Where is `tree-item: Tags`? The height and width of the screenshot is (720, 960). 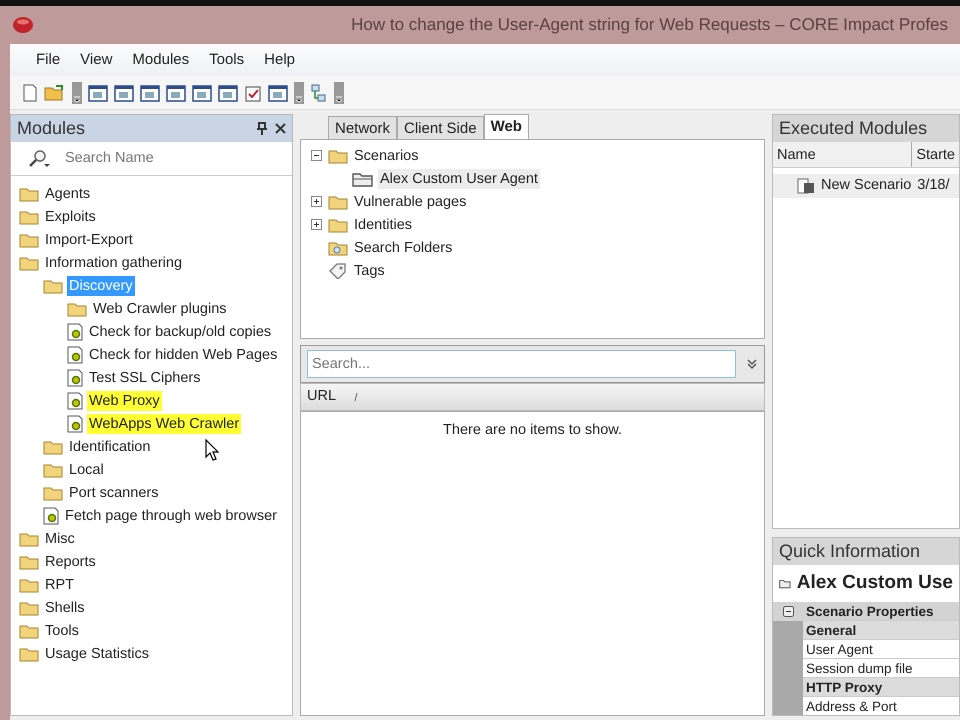 tree-item: Tags is located at coordinates (369, 270).